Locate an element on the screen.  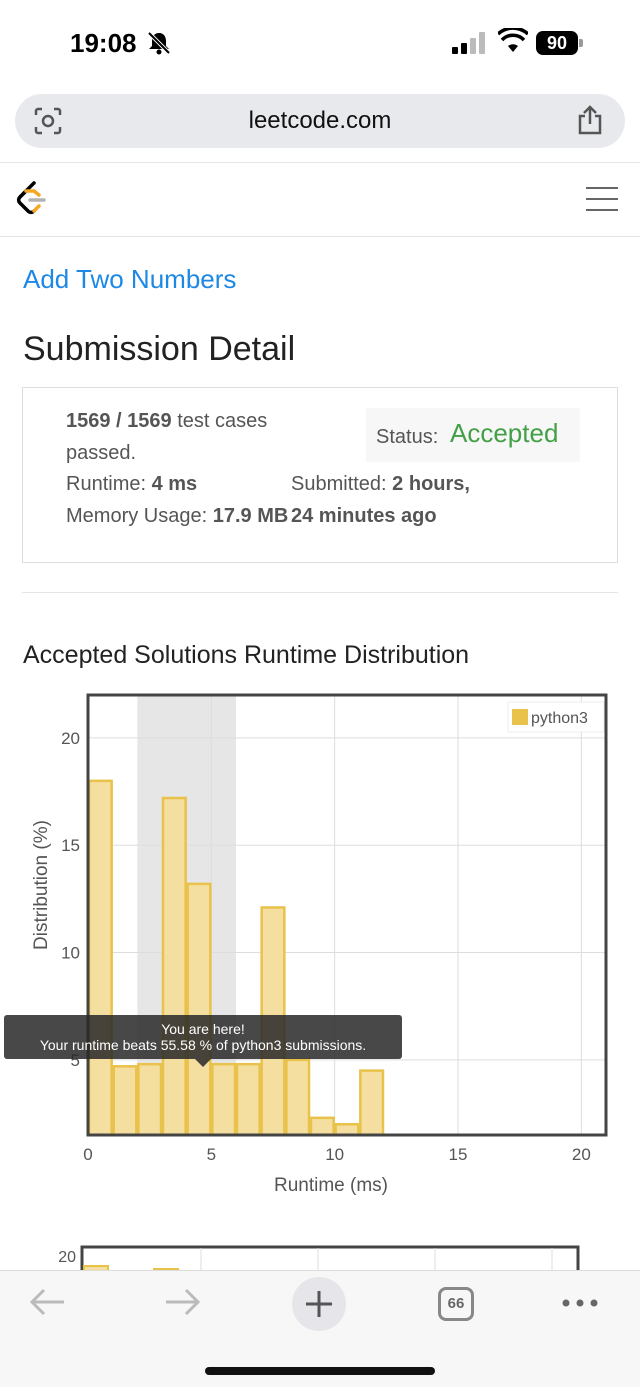
forward-arrow-icon is located at coordinates (183, 1302).